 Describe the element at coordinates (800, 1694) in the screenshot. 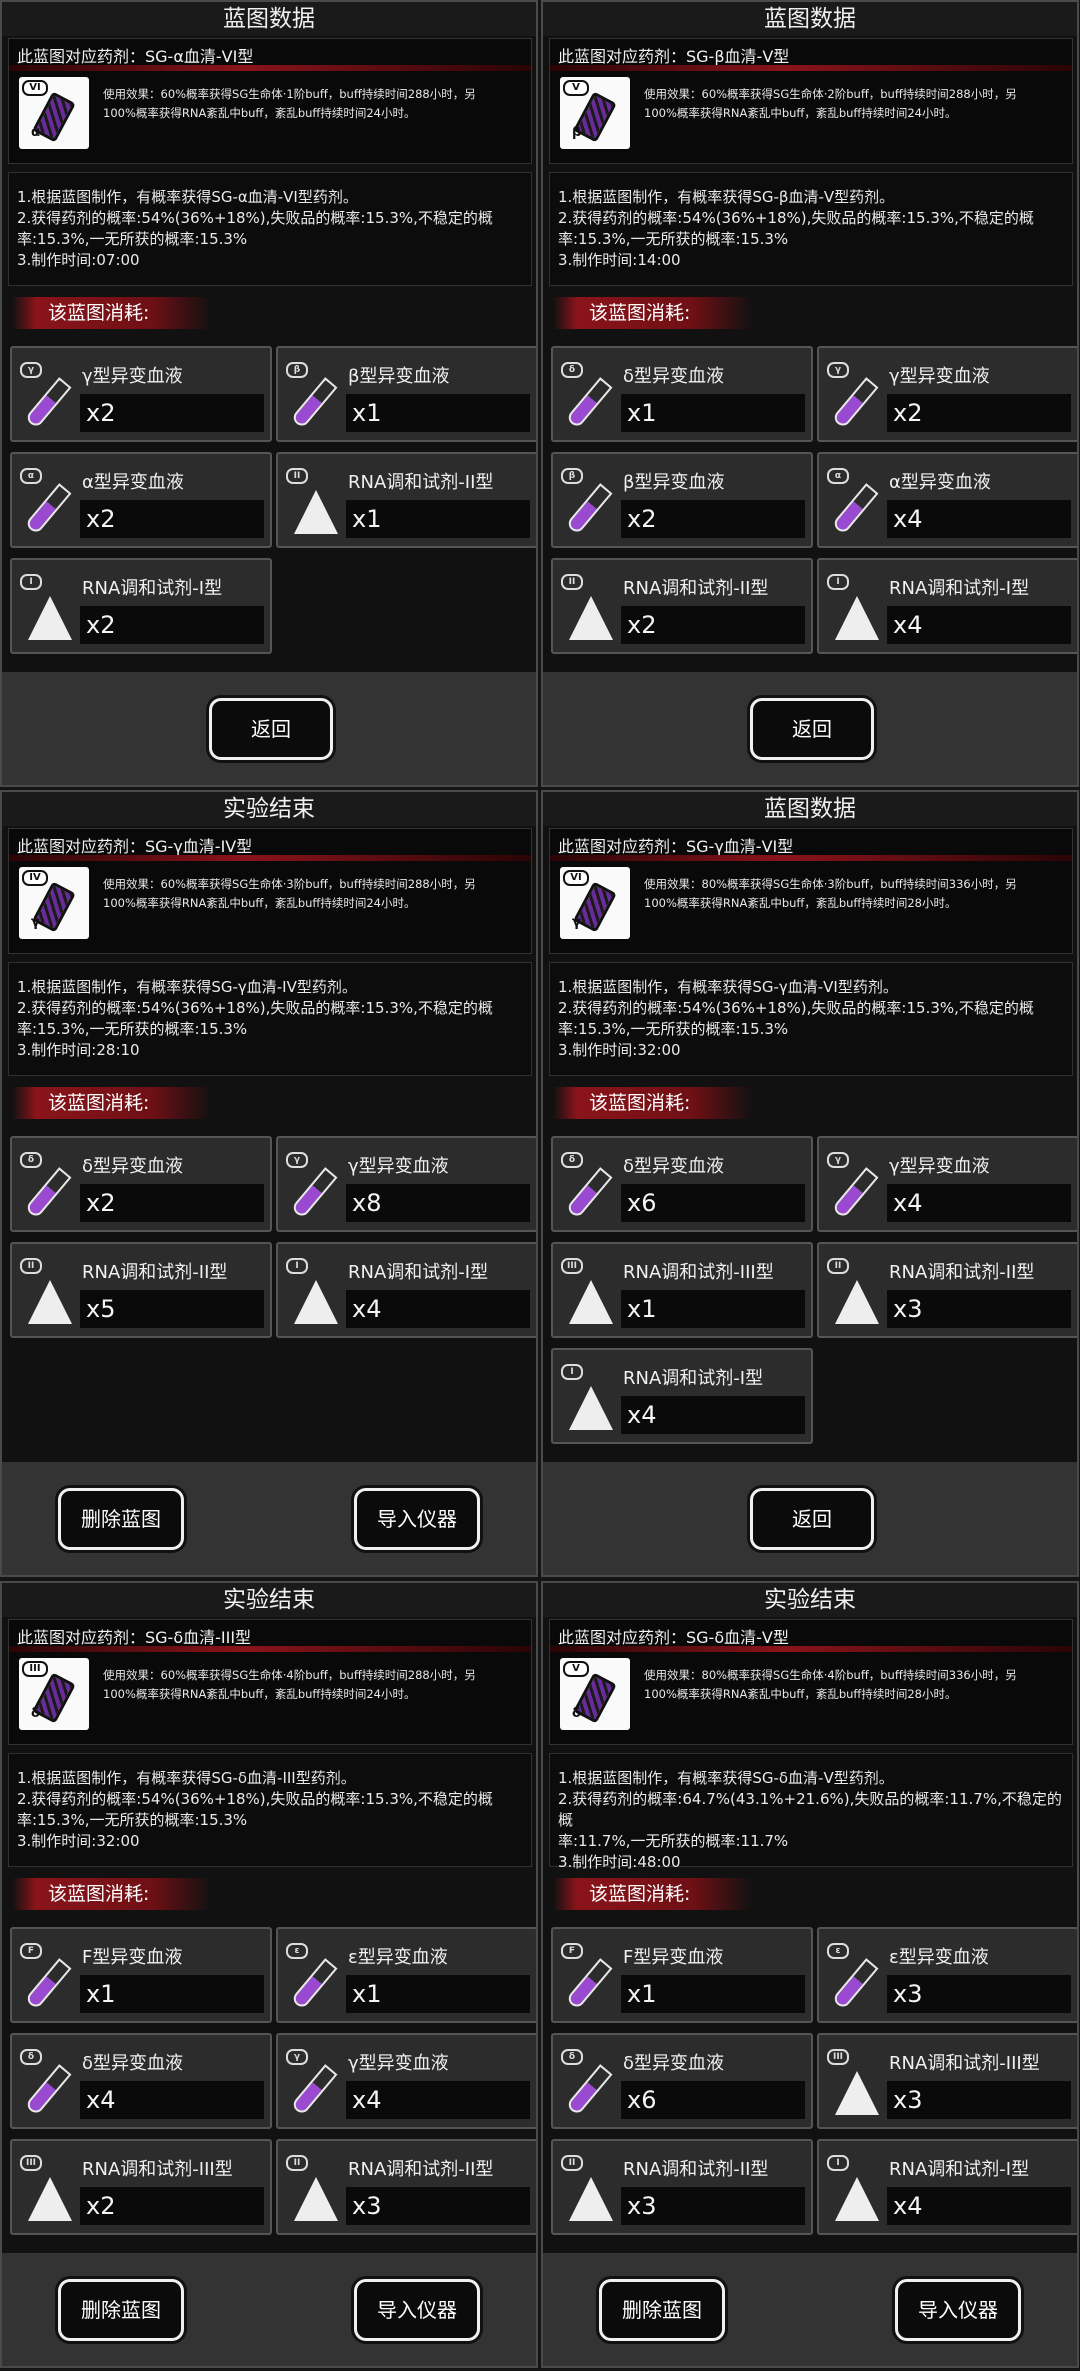

I see `effect-line: 100%概率获得RNA紊乱中buff，紊乱buff持续时间28小时。` at that location.